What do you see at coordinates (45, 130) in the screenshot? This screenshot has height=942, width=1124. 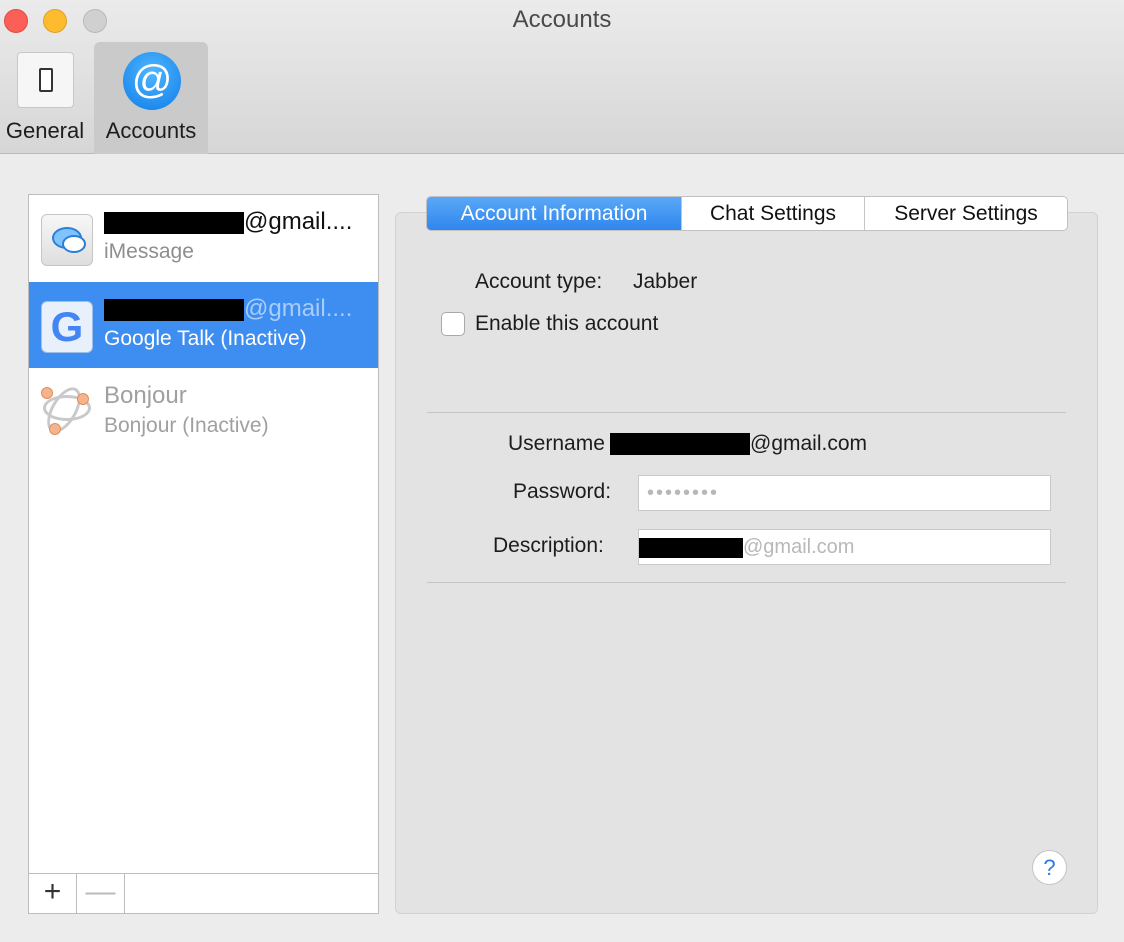 I see `toolbar-general-label: General` at bounding box center [45, 130].